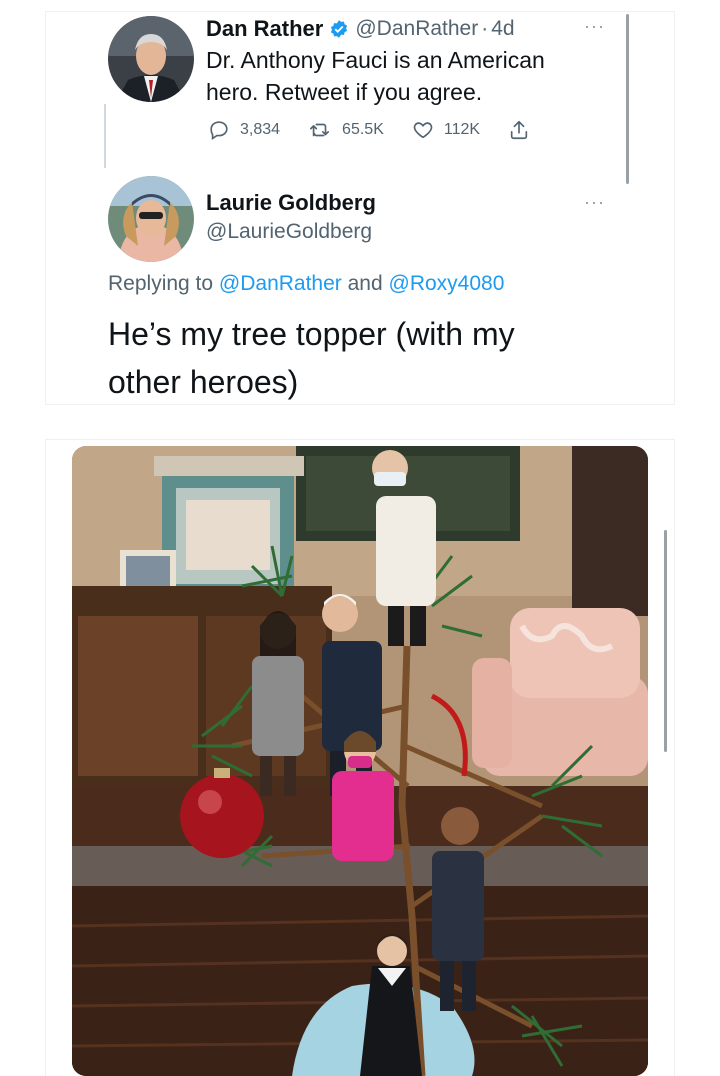 This screenshot has height=1076, width=720. What do you see at coordinates (291, 203) in the screenshot?
I see `reply-author-name: Laurie Goldberg` at bounding box center [291, 203].